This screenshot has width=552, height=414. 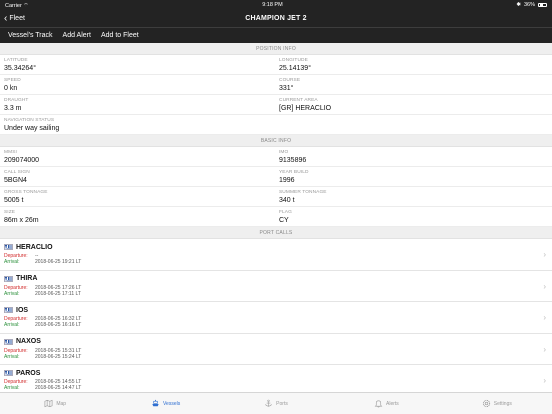 I want to click on longitude-label: LONGITUDE, so click(x=293, y=60).